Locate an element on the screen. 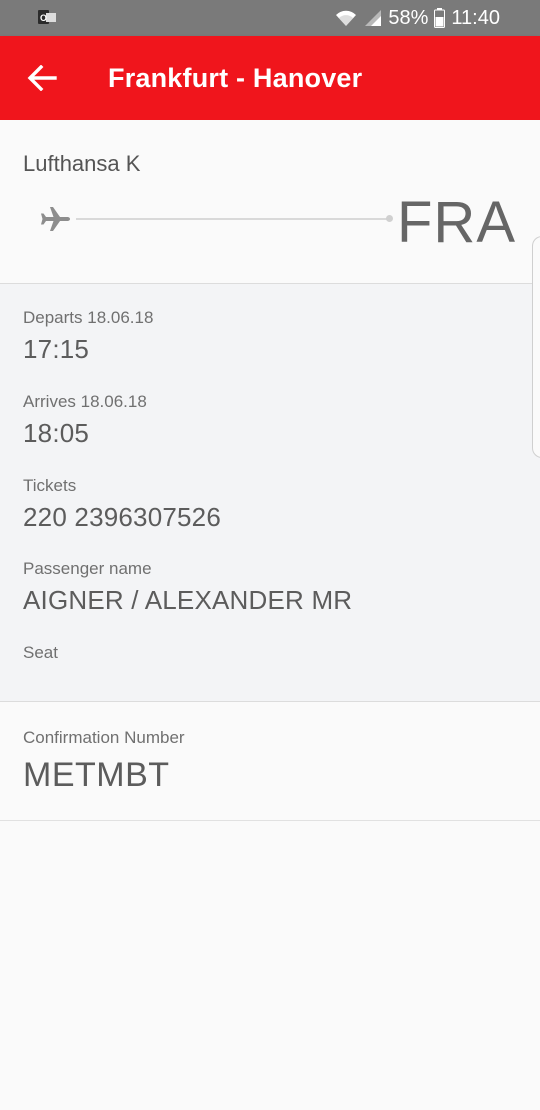  passenger-label: Passenger name is located at coordinates (87, 568).